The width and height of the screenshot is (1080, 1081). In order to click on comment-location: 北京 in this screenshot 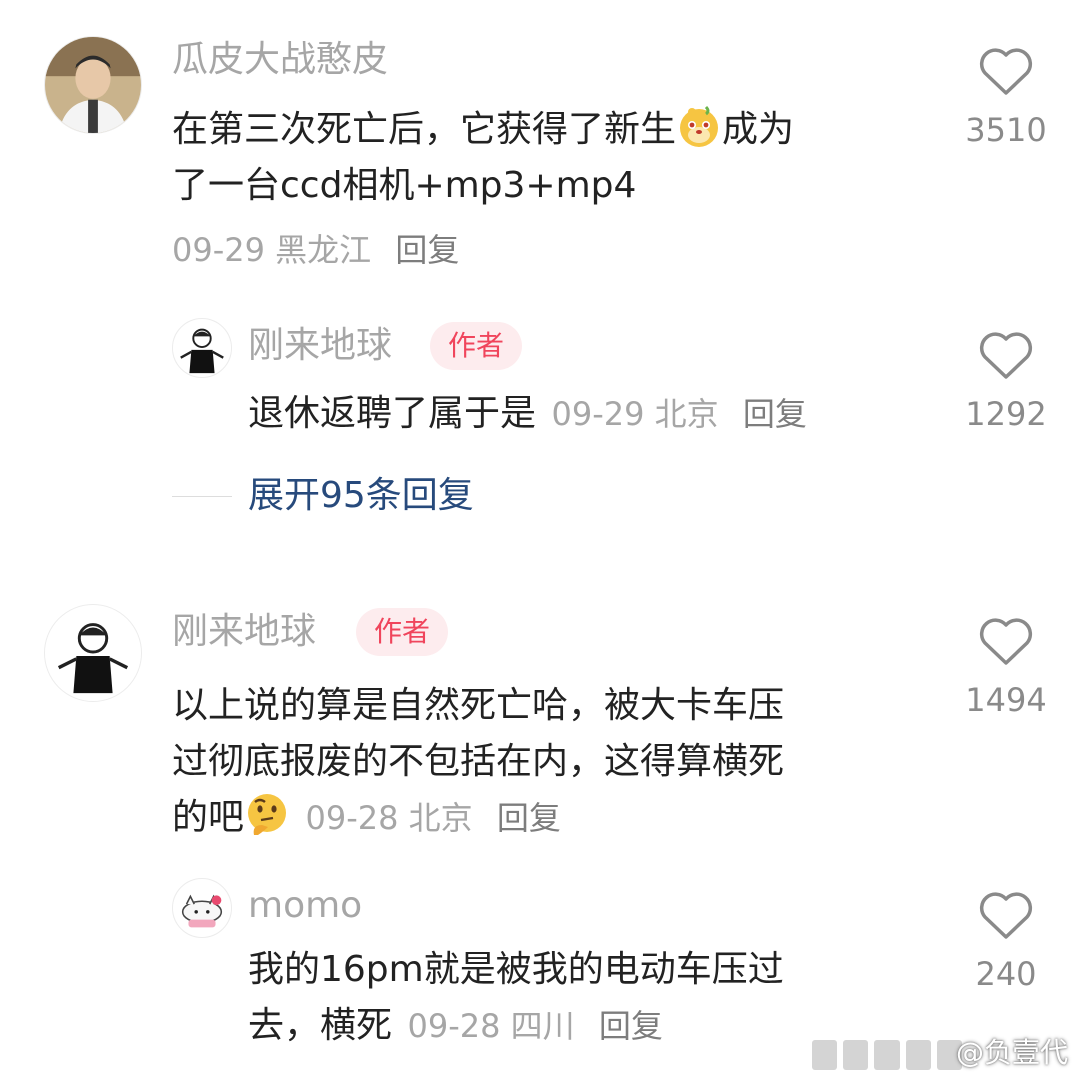, I will do `click(440, 818)`.